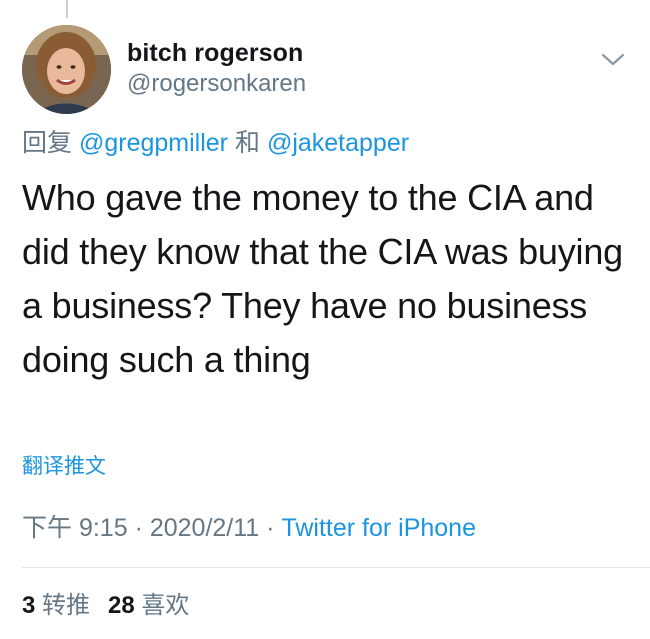  Describe the element at coordinates (121, 605) in the screenshot. I see `like-count: 28` at that location.